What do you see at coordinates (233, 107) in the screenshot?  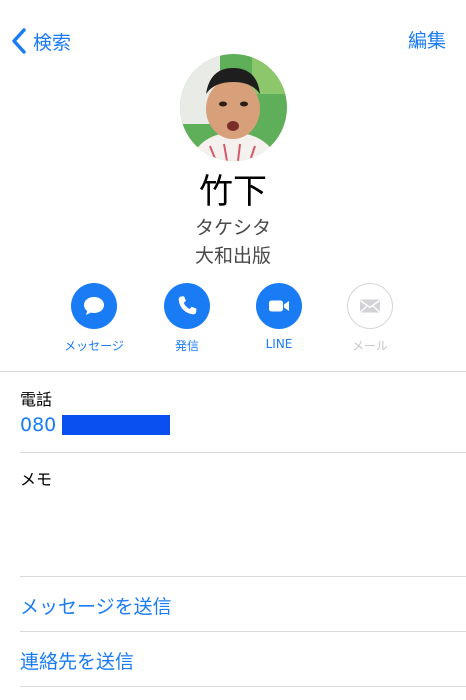 I see `avatar` at bounding box center [233, 107].